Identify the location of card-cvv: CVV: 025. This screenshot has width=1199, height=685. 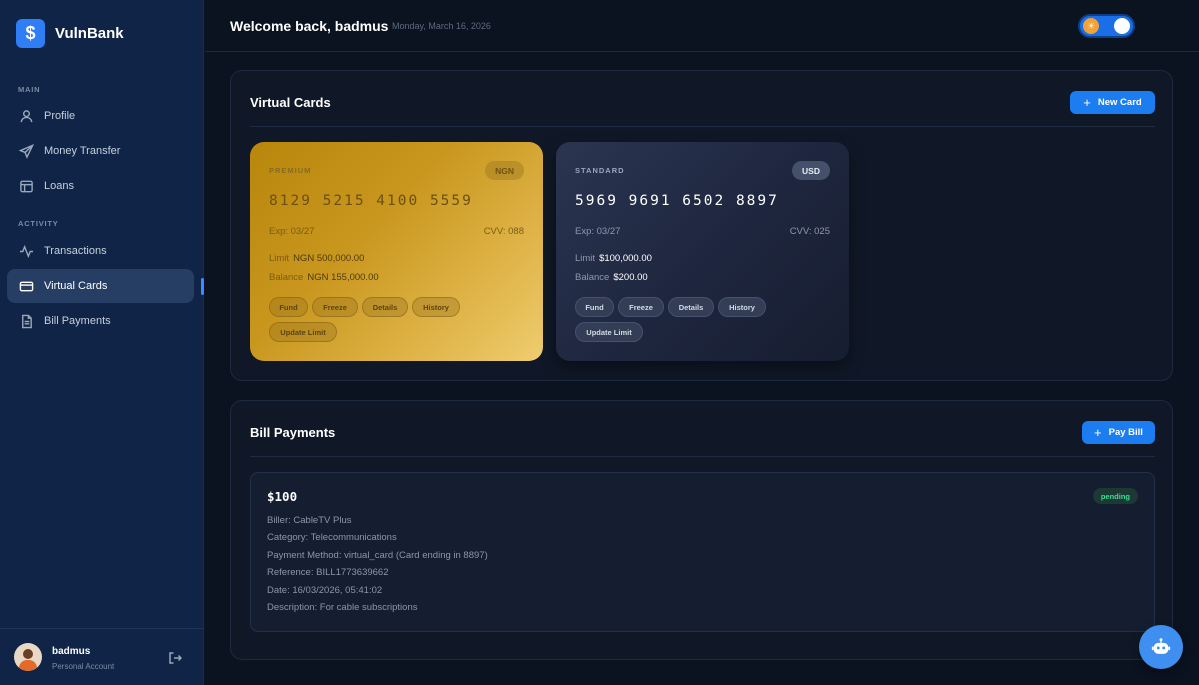
(809, 231).